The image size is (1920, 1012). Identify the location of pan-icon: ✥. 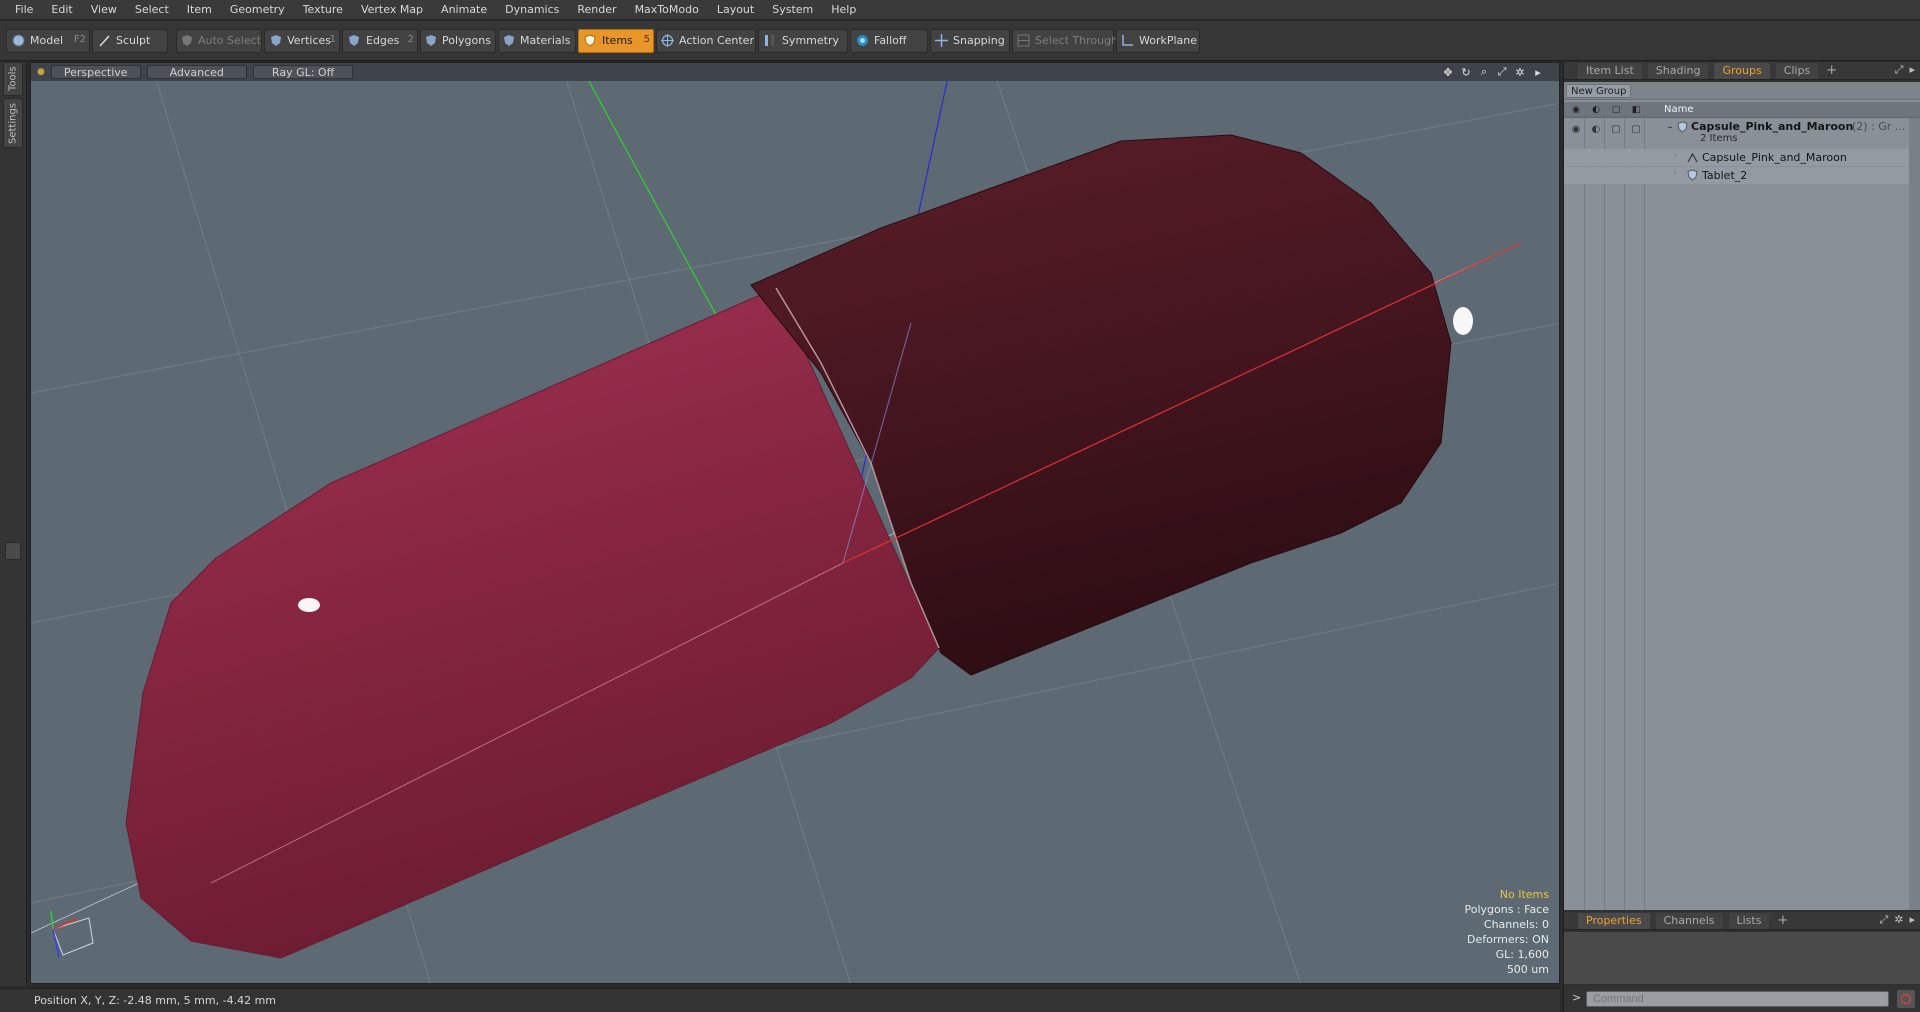
(1448, 72).